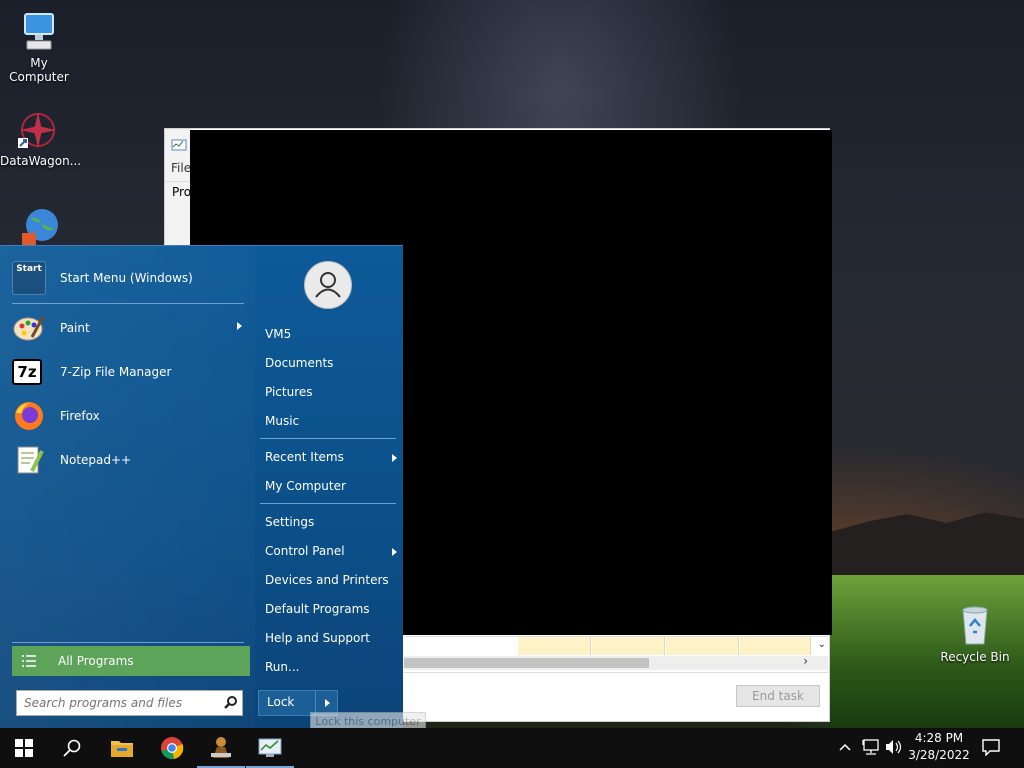  I want to click on user-icon, so click(328, 285).